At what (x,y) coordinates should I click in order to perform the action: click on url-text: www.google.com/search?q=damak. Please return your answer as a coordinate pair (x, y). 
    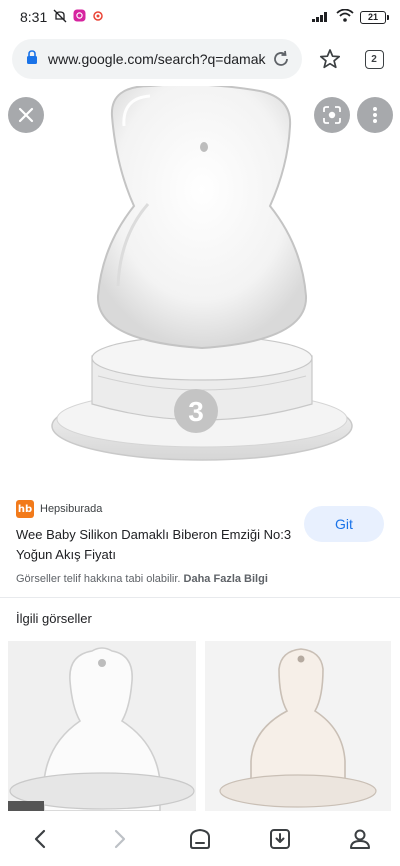
    Looking at the image, I should click on (157, 59).